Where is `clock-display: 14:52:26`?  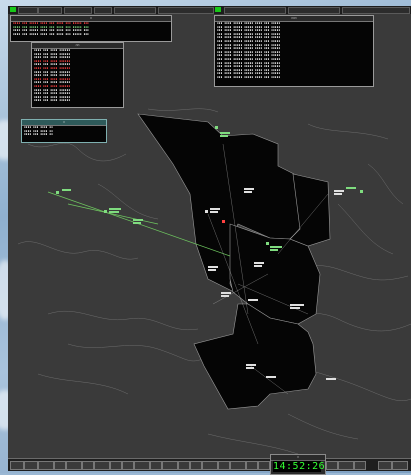 clock-display: 14:52:26 is located at coordinates (299, 466).